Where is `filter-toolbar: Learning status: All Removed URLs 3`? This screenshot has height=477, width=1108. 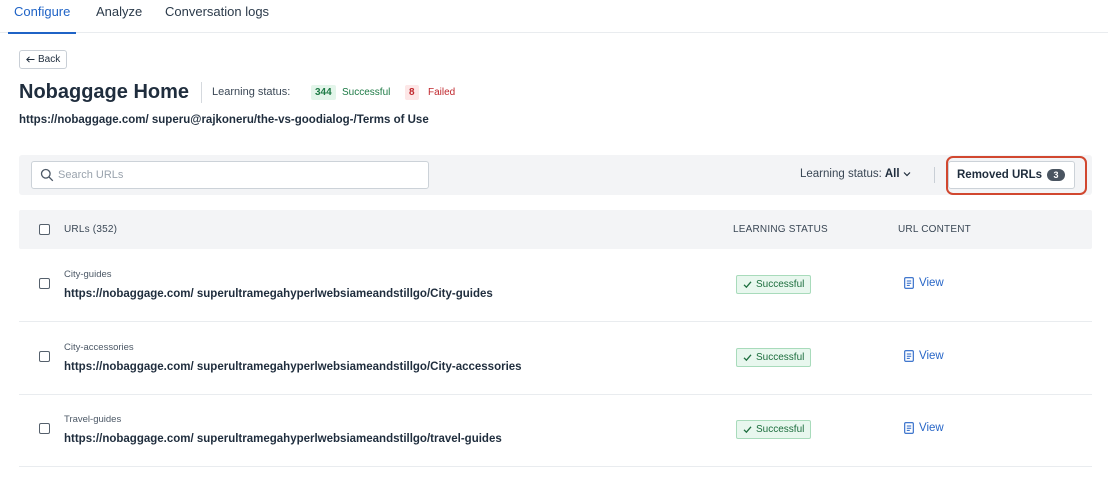
filter-toolbar: Learning status: All Removed URLs 3 is located at coordinates (555, 175).